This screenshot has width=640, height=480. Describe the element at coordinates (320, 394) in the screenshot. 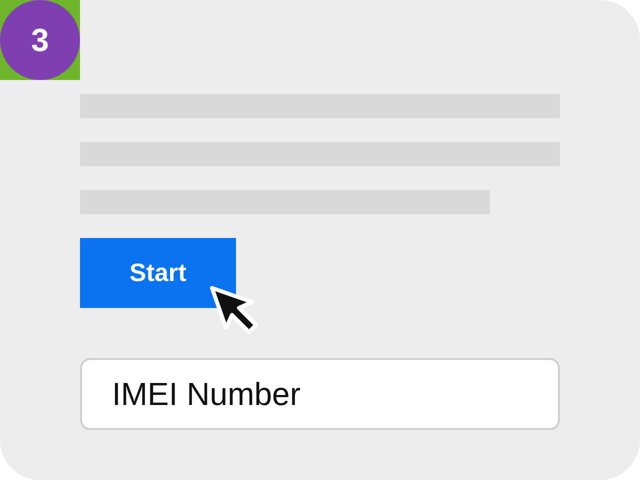

I see `imei-field: IMEI Number` at that location.